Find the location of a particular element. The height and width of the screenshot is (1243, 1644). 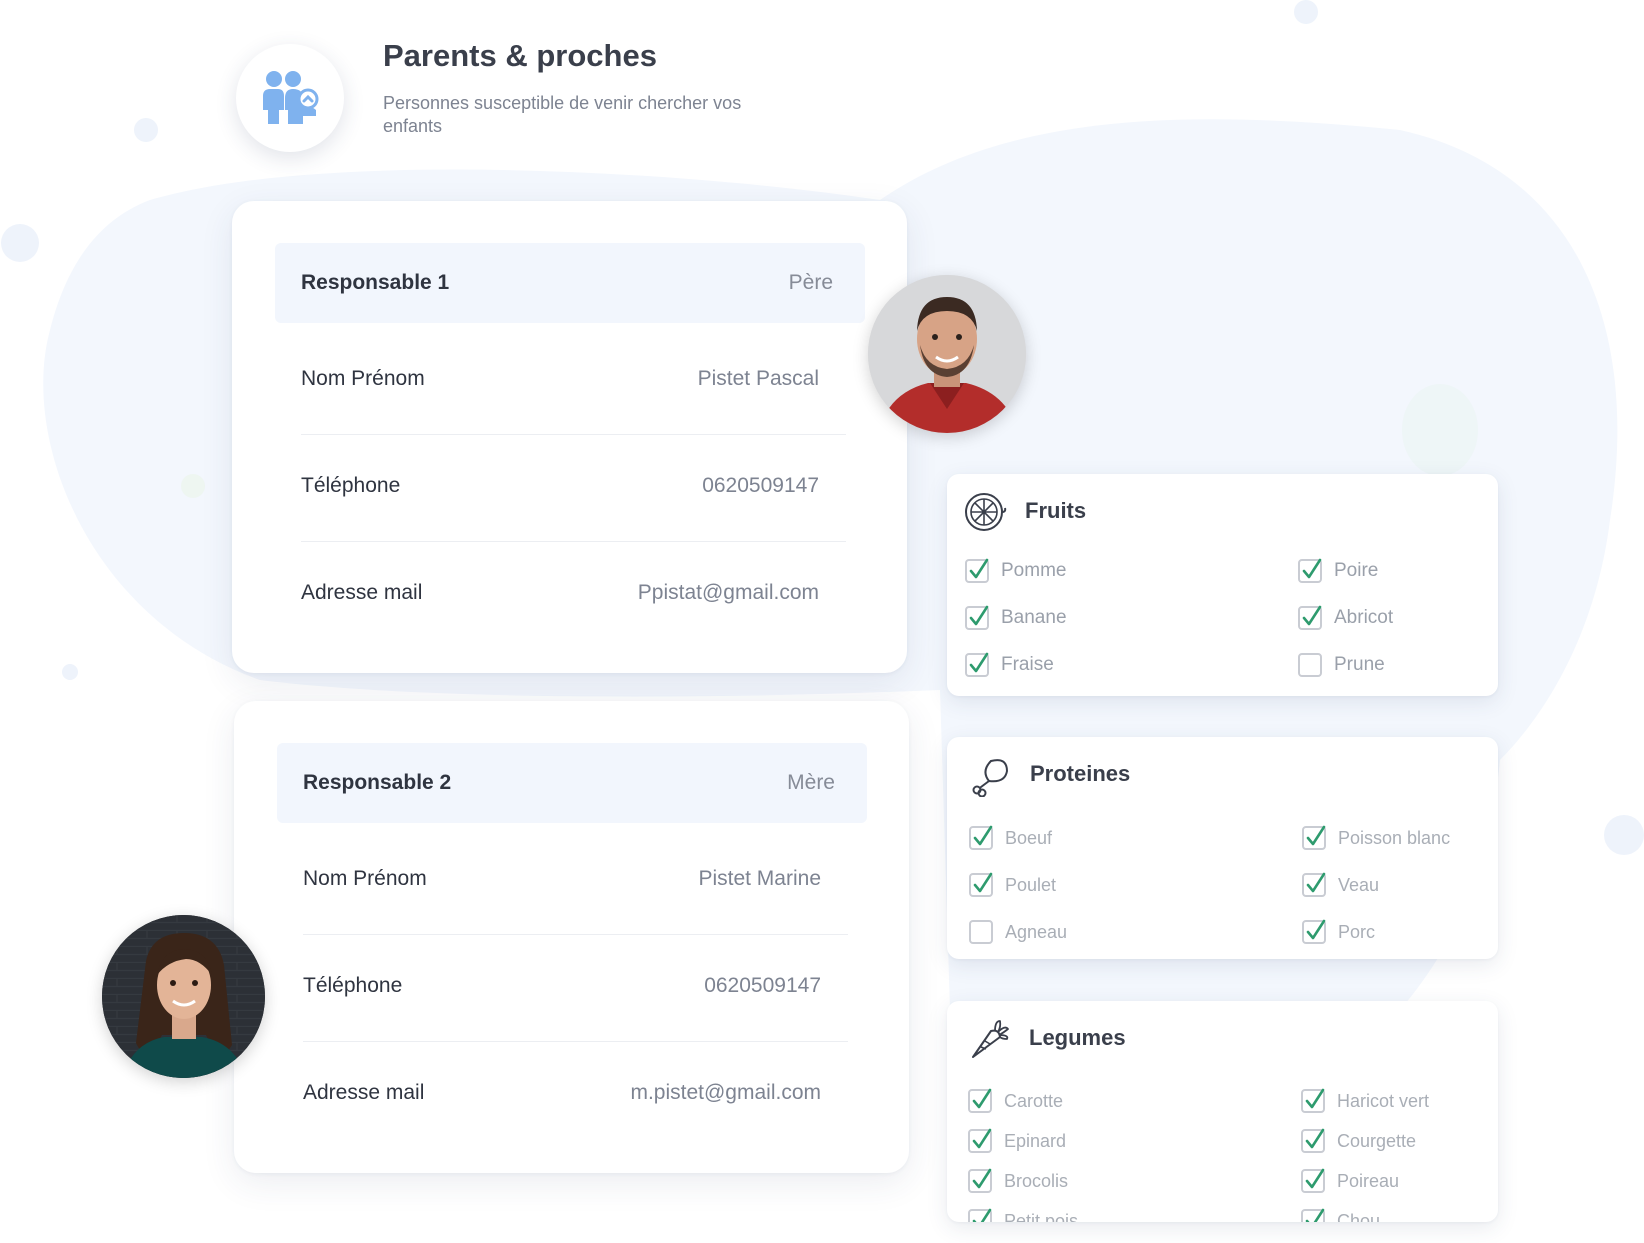

option-label: Poisson blanc is located at coordinates (1394, 837).